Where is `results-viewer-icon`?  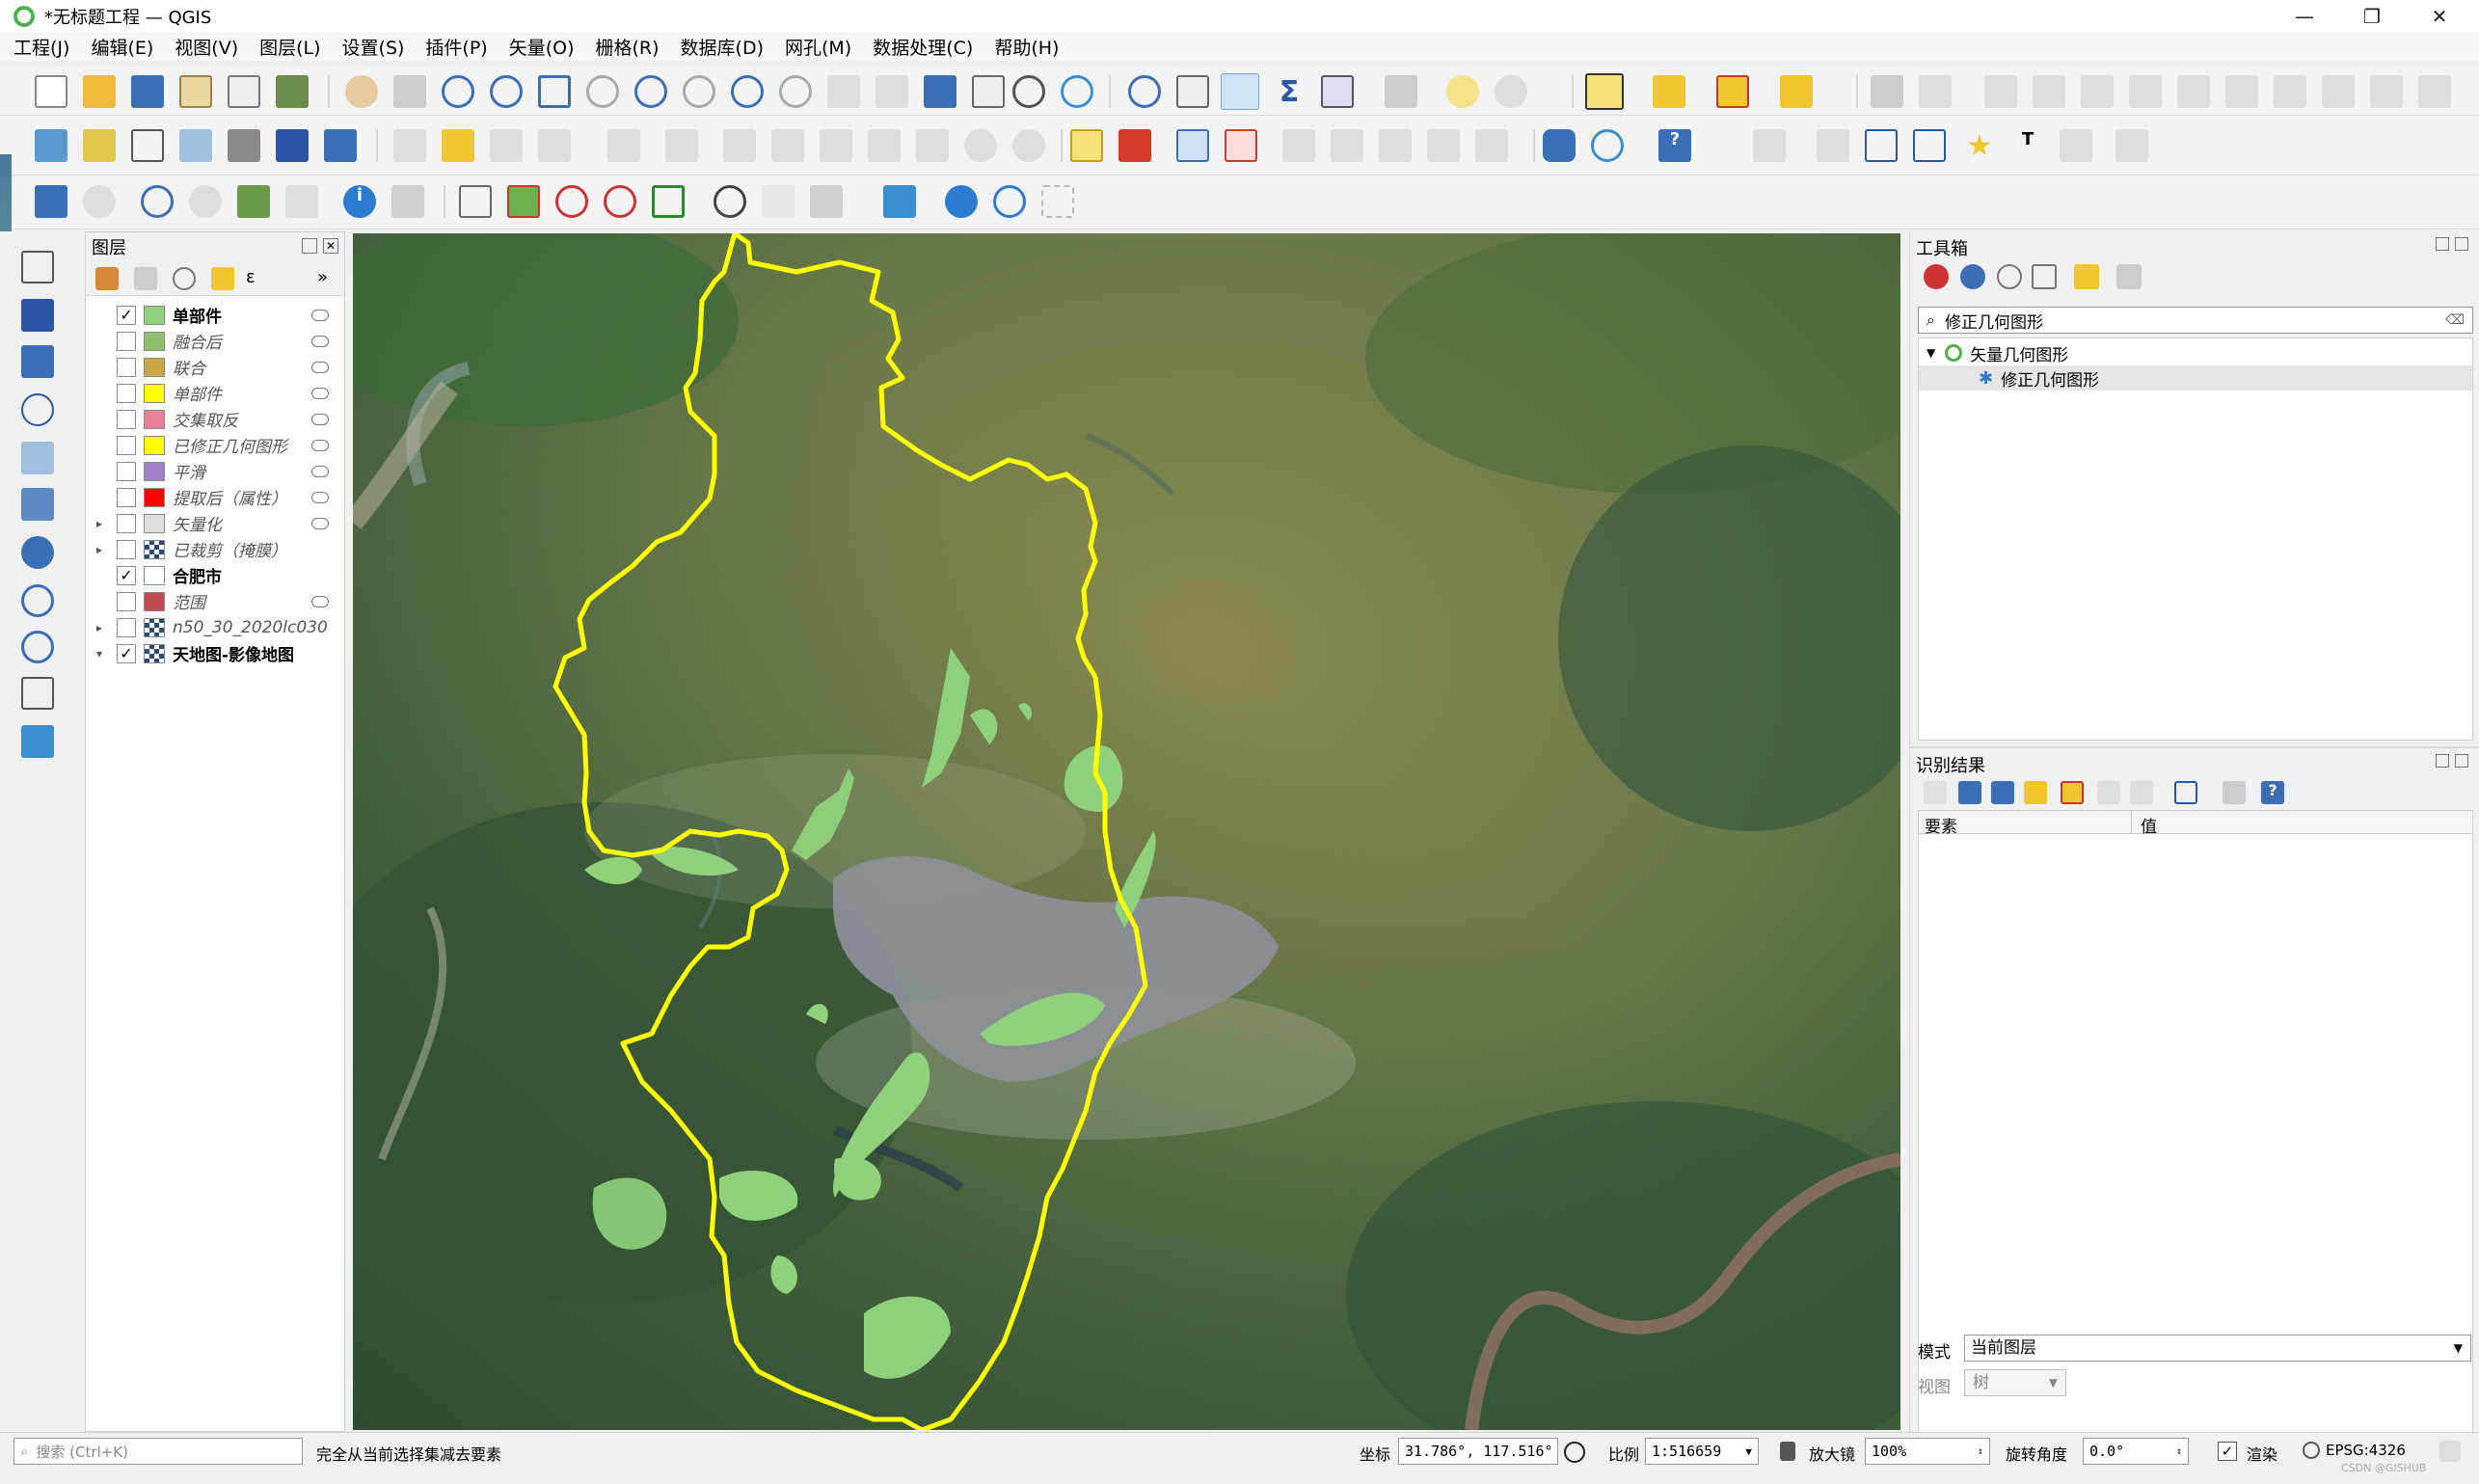
results-viewer-icon is located at coordinates (2044, 276).